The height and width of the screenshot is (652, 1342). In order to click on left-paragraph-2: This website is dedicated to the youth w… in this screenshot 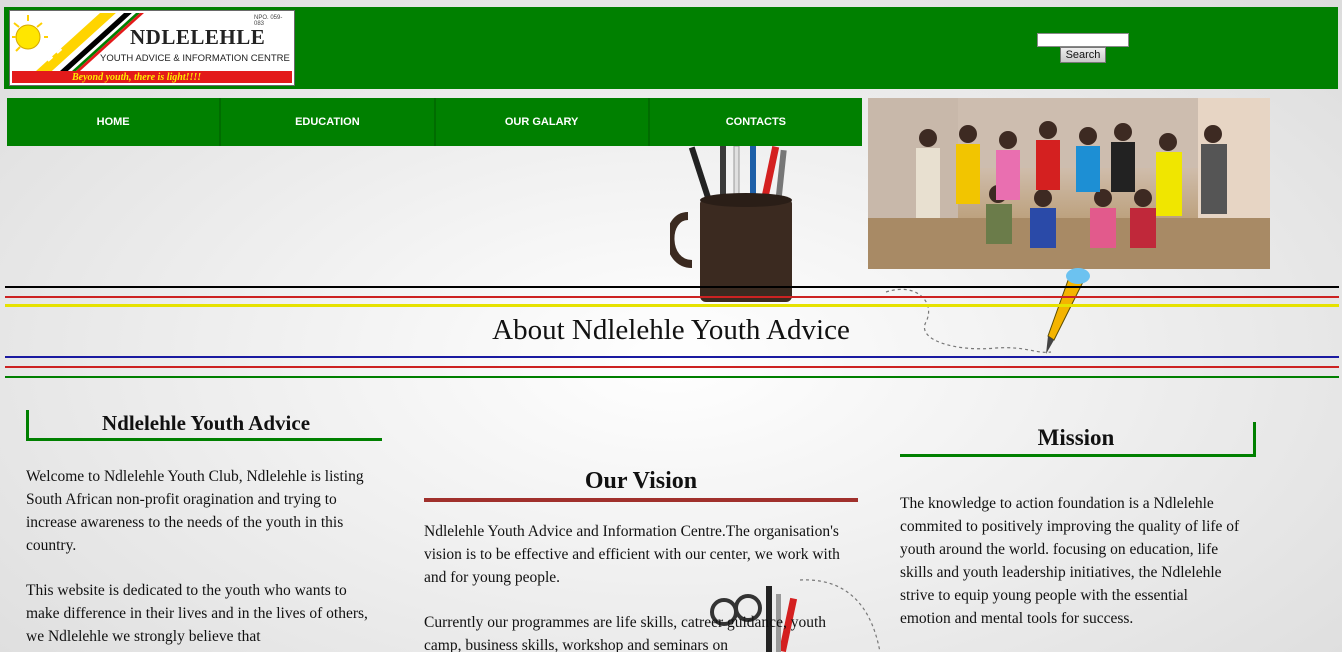, I will do `click(197, 613)`.